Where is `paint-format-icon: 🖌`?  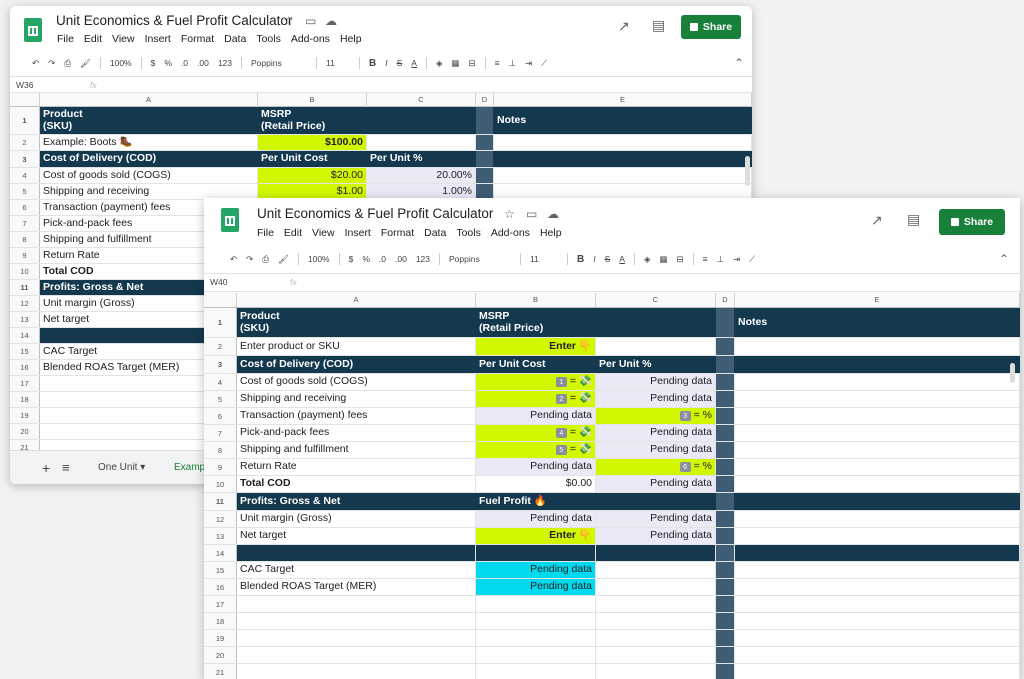 paint-format-icon: 🖌 is located at coordinates (85, 63).